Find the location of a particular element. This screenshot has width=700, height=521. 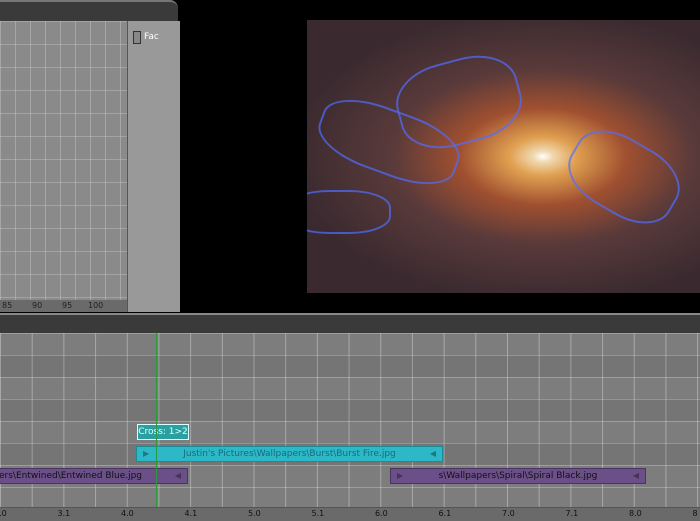

time-tick: 3.1 is located at coordinates (64, 513).